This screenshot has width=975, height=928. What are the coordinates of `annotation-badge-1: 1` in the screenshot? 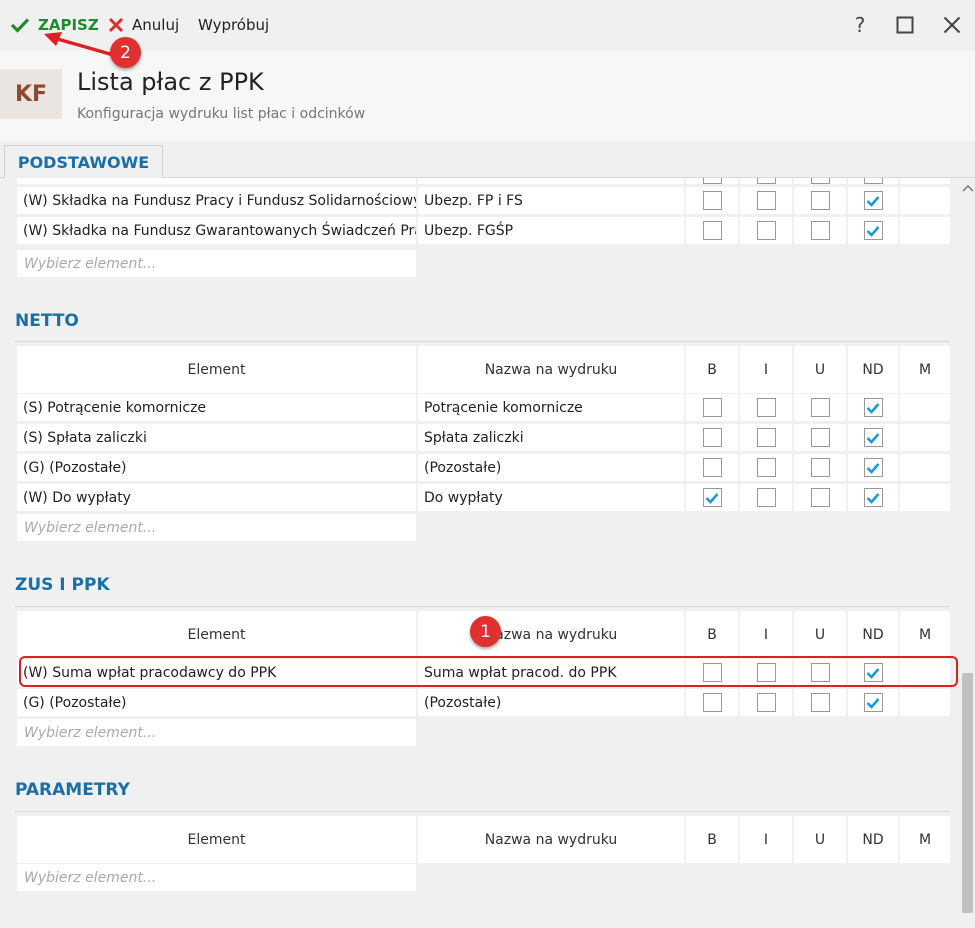 It's located at (485, 631).